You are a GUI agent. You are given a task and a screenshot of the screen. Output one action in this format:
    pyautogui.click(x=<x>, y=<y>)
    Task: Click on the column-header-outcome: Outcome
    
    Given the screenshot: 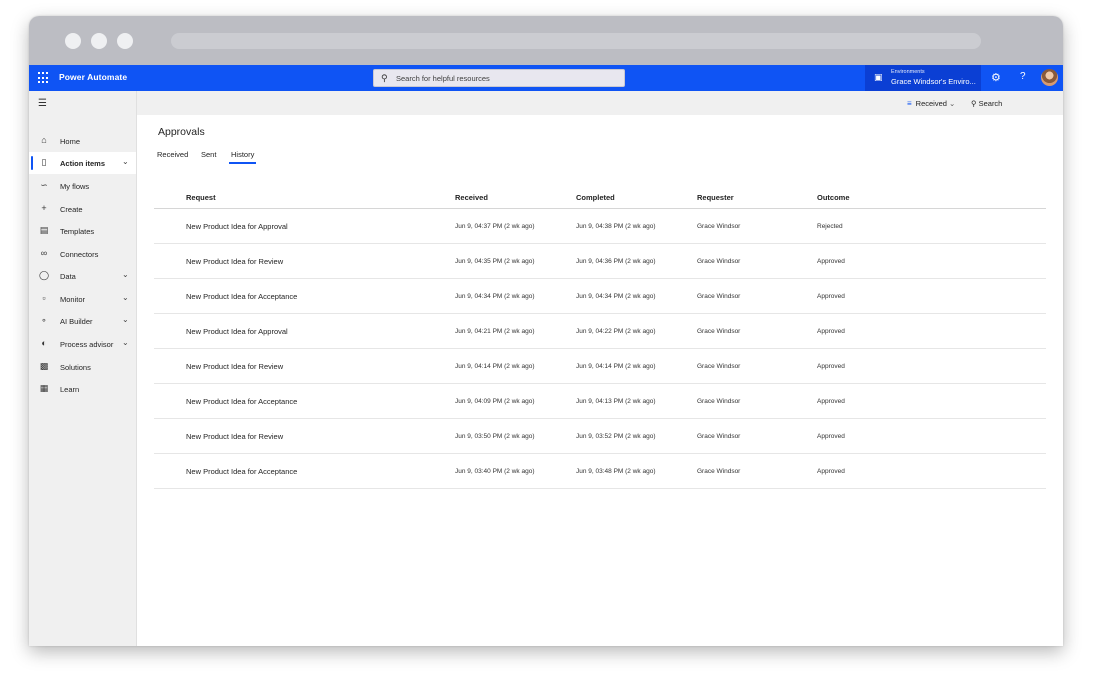 What is the action you would take?
    pyautogui.click(x=833, y=197)
    